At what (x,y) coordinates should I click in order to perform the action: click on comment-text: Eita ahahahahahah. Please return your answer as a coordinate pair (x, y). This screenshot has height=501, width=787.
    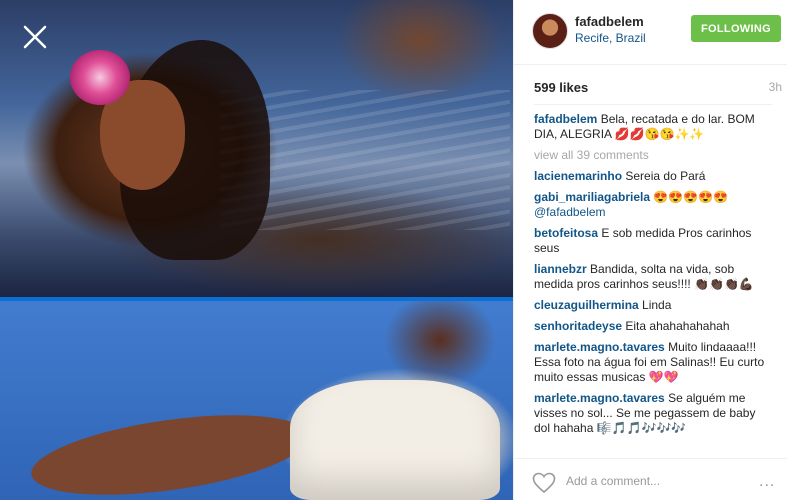
    Looking at the image, I should click on (677, 326).